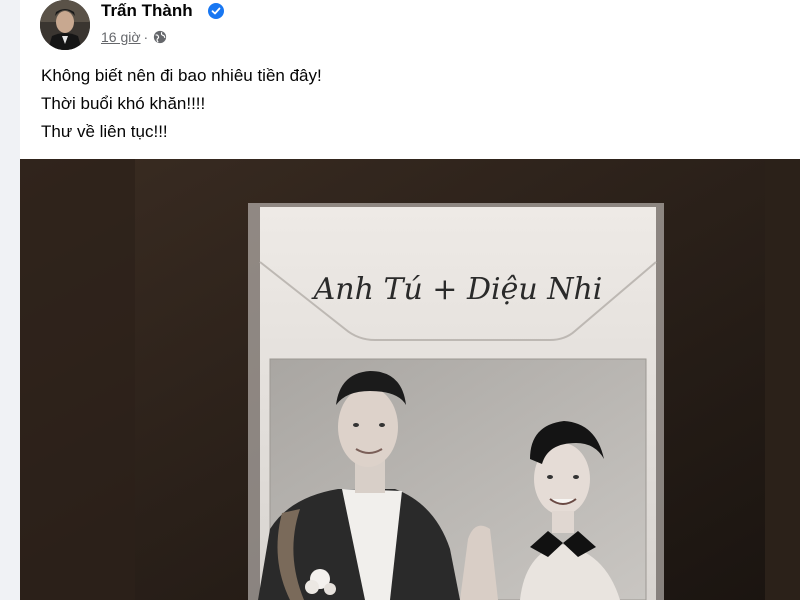  I want to click on envelope-signature: Anh Tú + Diệu Nhi, so click(457, 289).